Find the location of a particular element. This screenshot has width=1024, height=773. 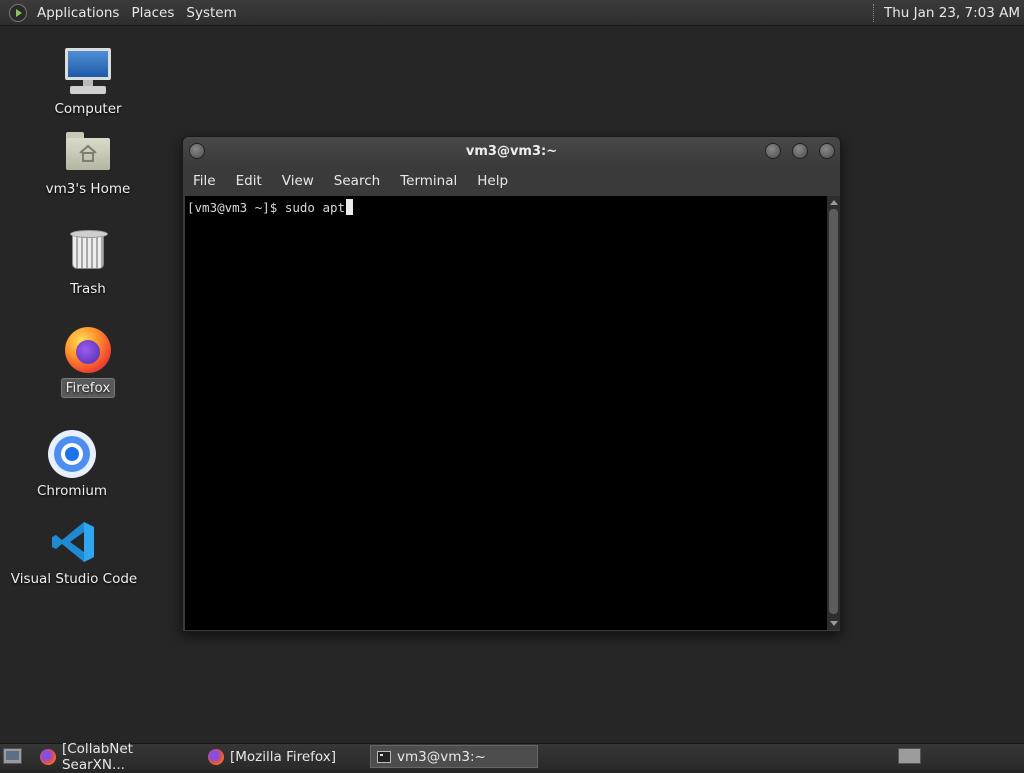

terminal-line: [vm3@vm3 ~]$ sudo apt is located at coordinates (270, 207).